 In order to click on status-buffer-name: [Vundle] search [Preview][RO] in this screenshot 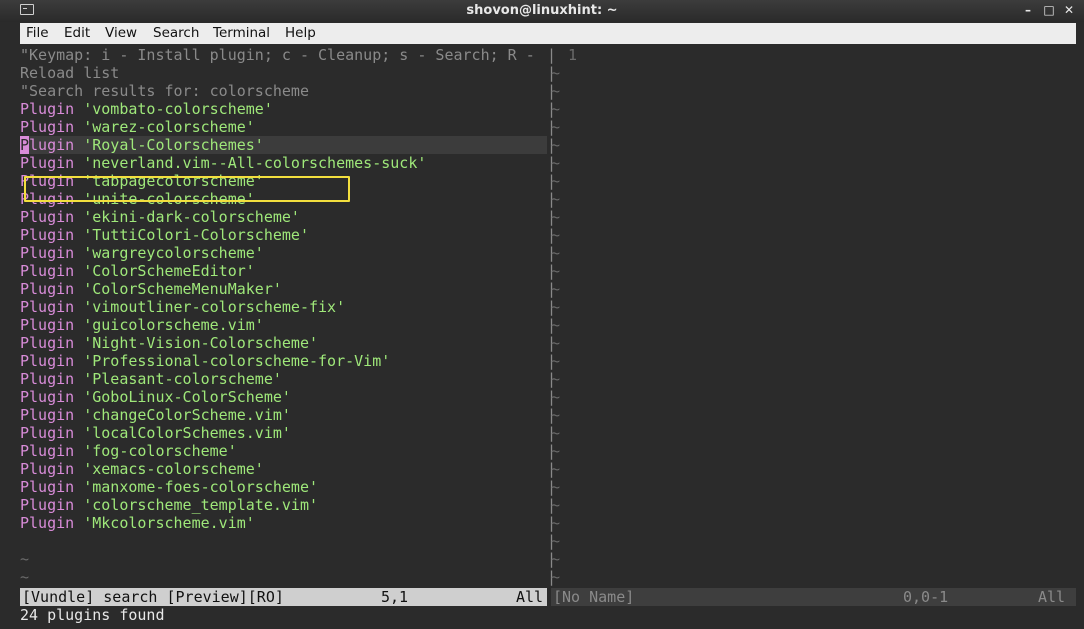, I will do `click(153, 597)`.